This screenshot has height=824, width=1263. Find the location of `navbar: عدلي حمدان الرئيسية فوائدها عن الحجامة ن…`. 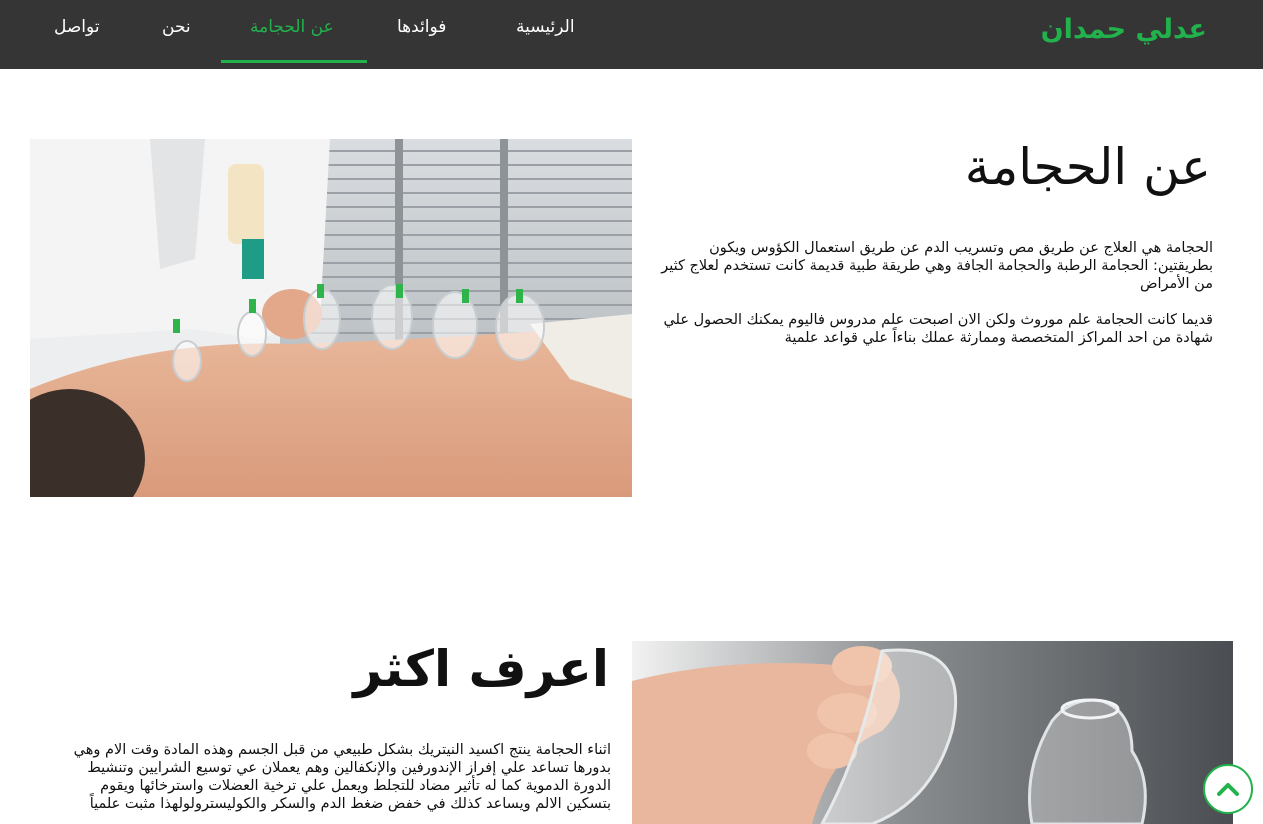

navbar: عدلي حمدان الرئيسية فوائدها عن الحجامة ن… is located at coordinates (631, 34).